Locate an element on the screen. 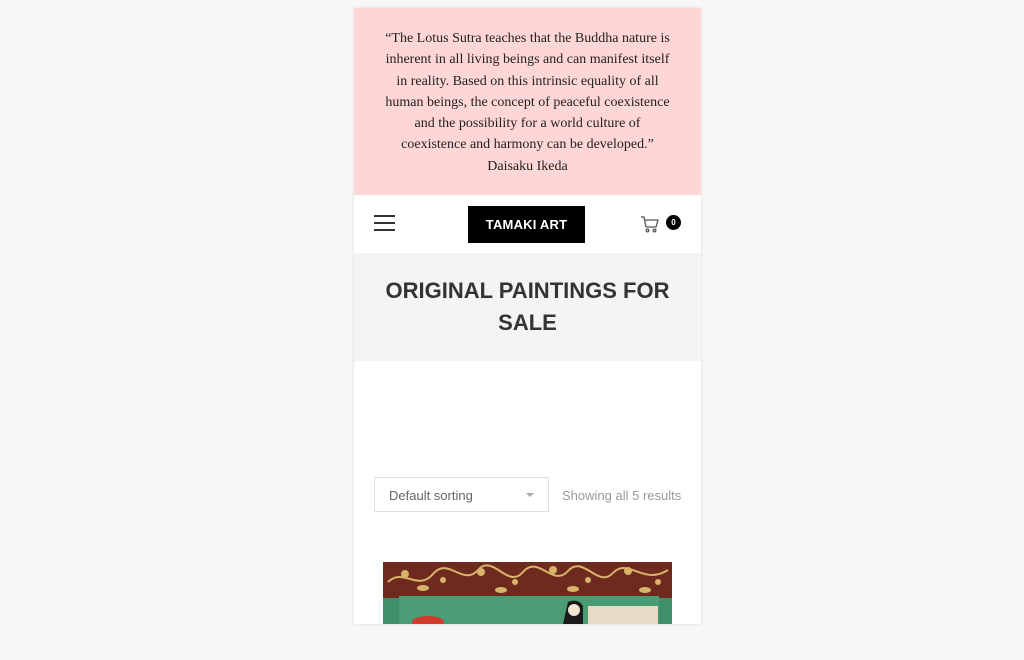 This screenshot has width=1024, height=660. cart-count-badge: 0 is located at coordinates (673, 222).